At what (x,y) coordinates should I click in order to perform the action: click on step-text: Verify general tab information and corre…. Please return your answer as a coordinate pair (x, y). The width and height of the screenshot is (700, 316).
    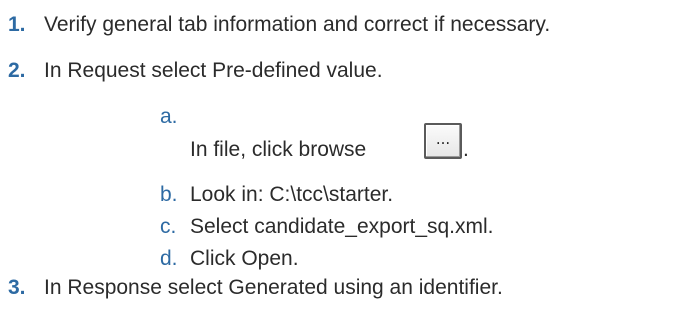
    Looking at the image, I should click on (297, 24).